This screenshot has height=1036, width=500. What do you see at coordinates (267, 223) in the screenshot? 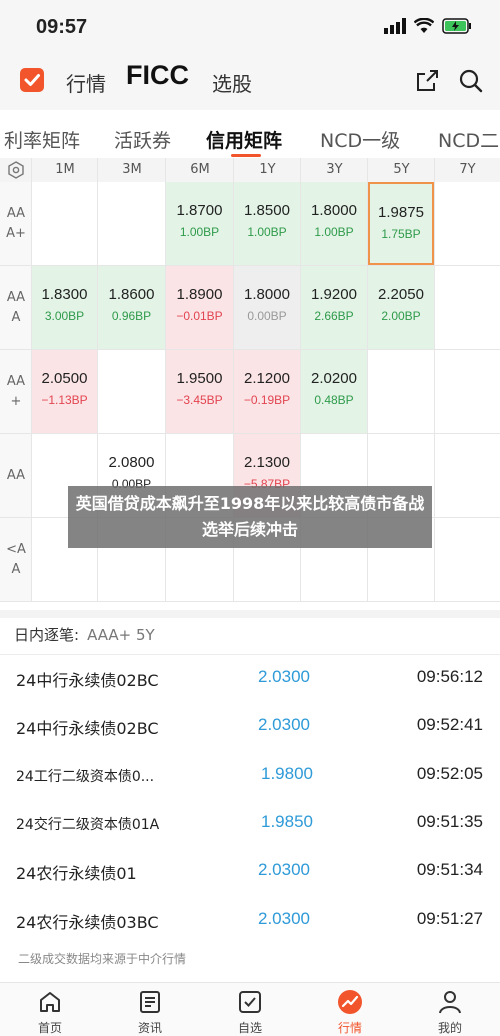
I see `matrix-cell: 1.8500 1.00BP` at bounding box center [267, 223].